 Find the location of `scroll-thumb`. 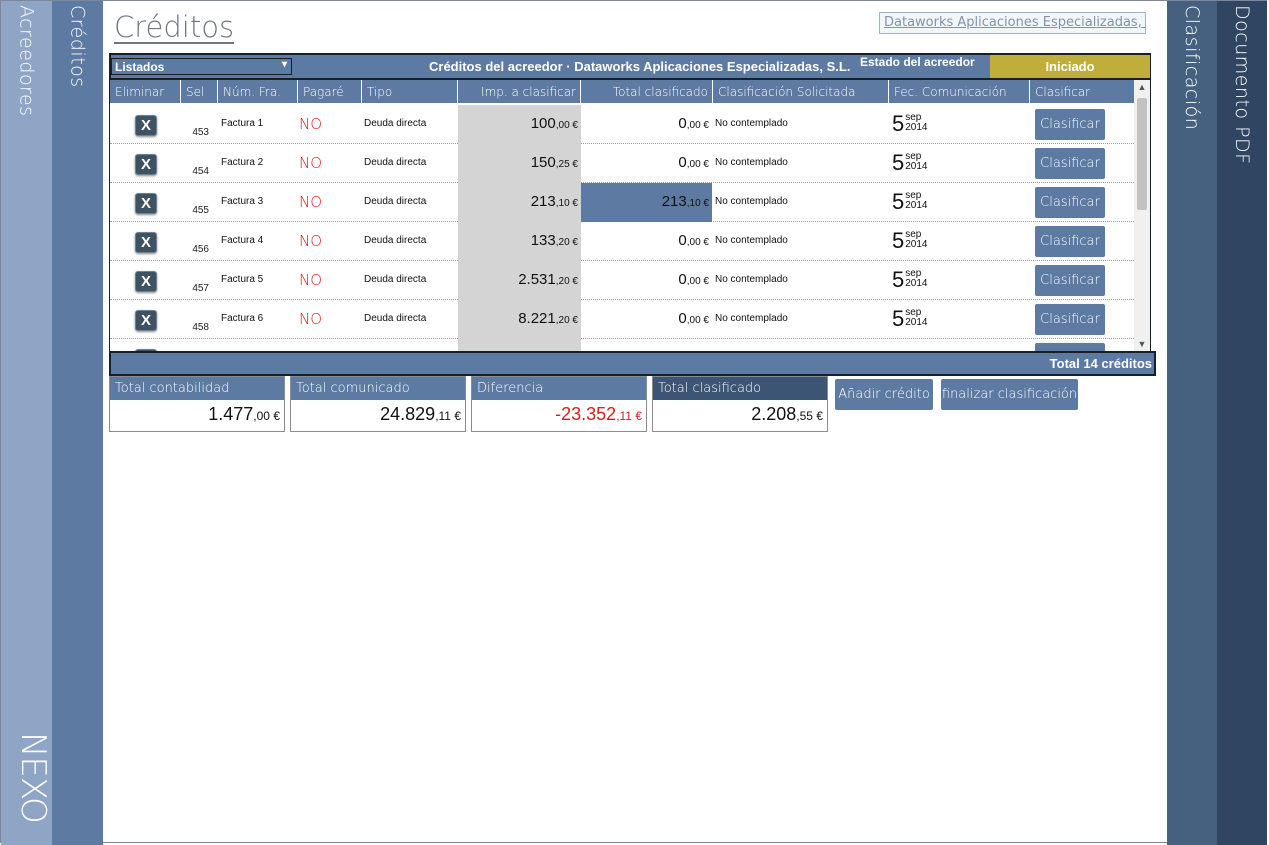

scroll-thumb is located at coordinates (1142, 154).